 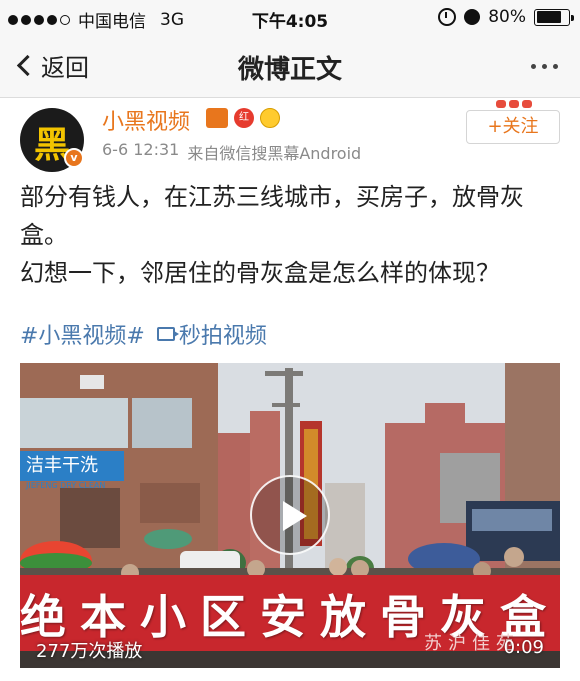 I want to click on shop-sign: 洁丰干洗, so click(x=72, y=466).